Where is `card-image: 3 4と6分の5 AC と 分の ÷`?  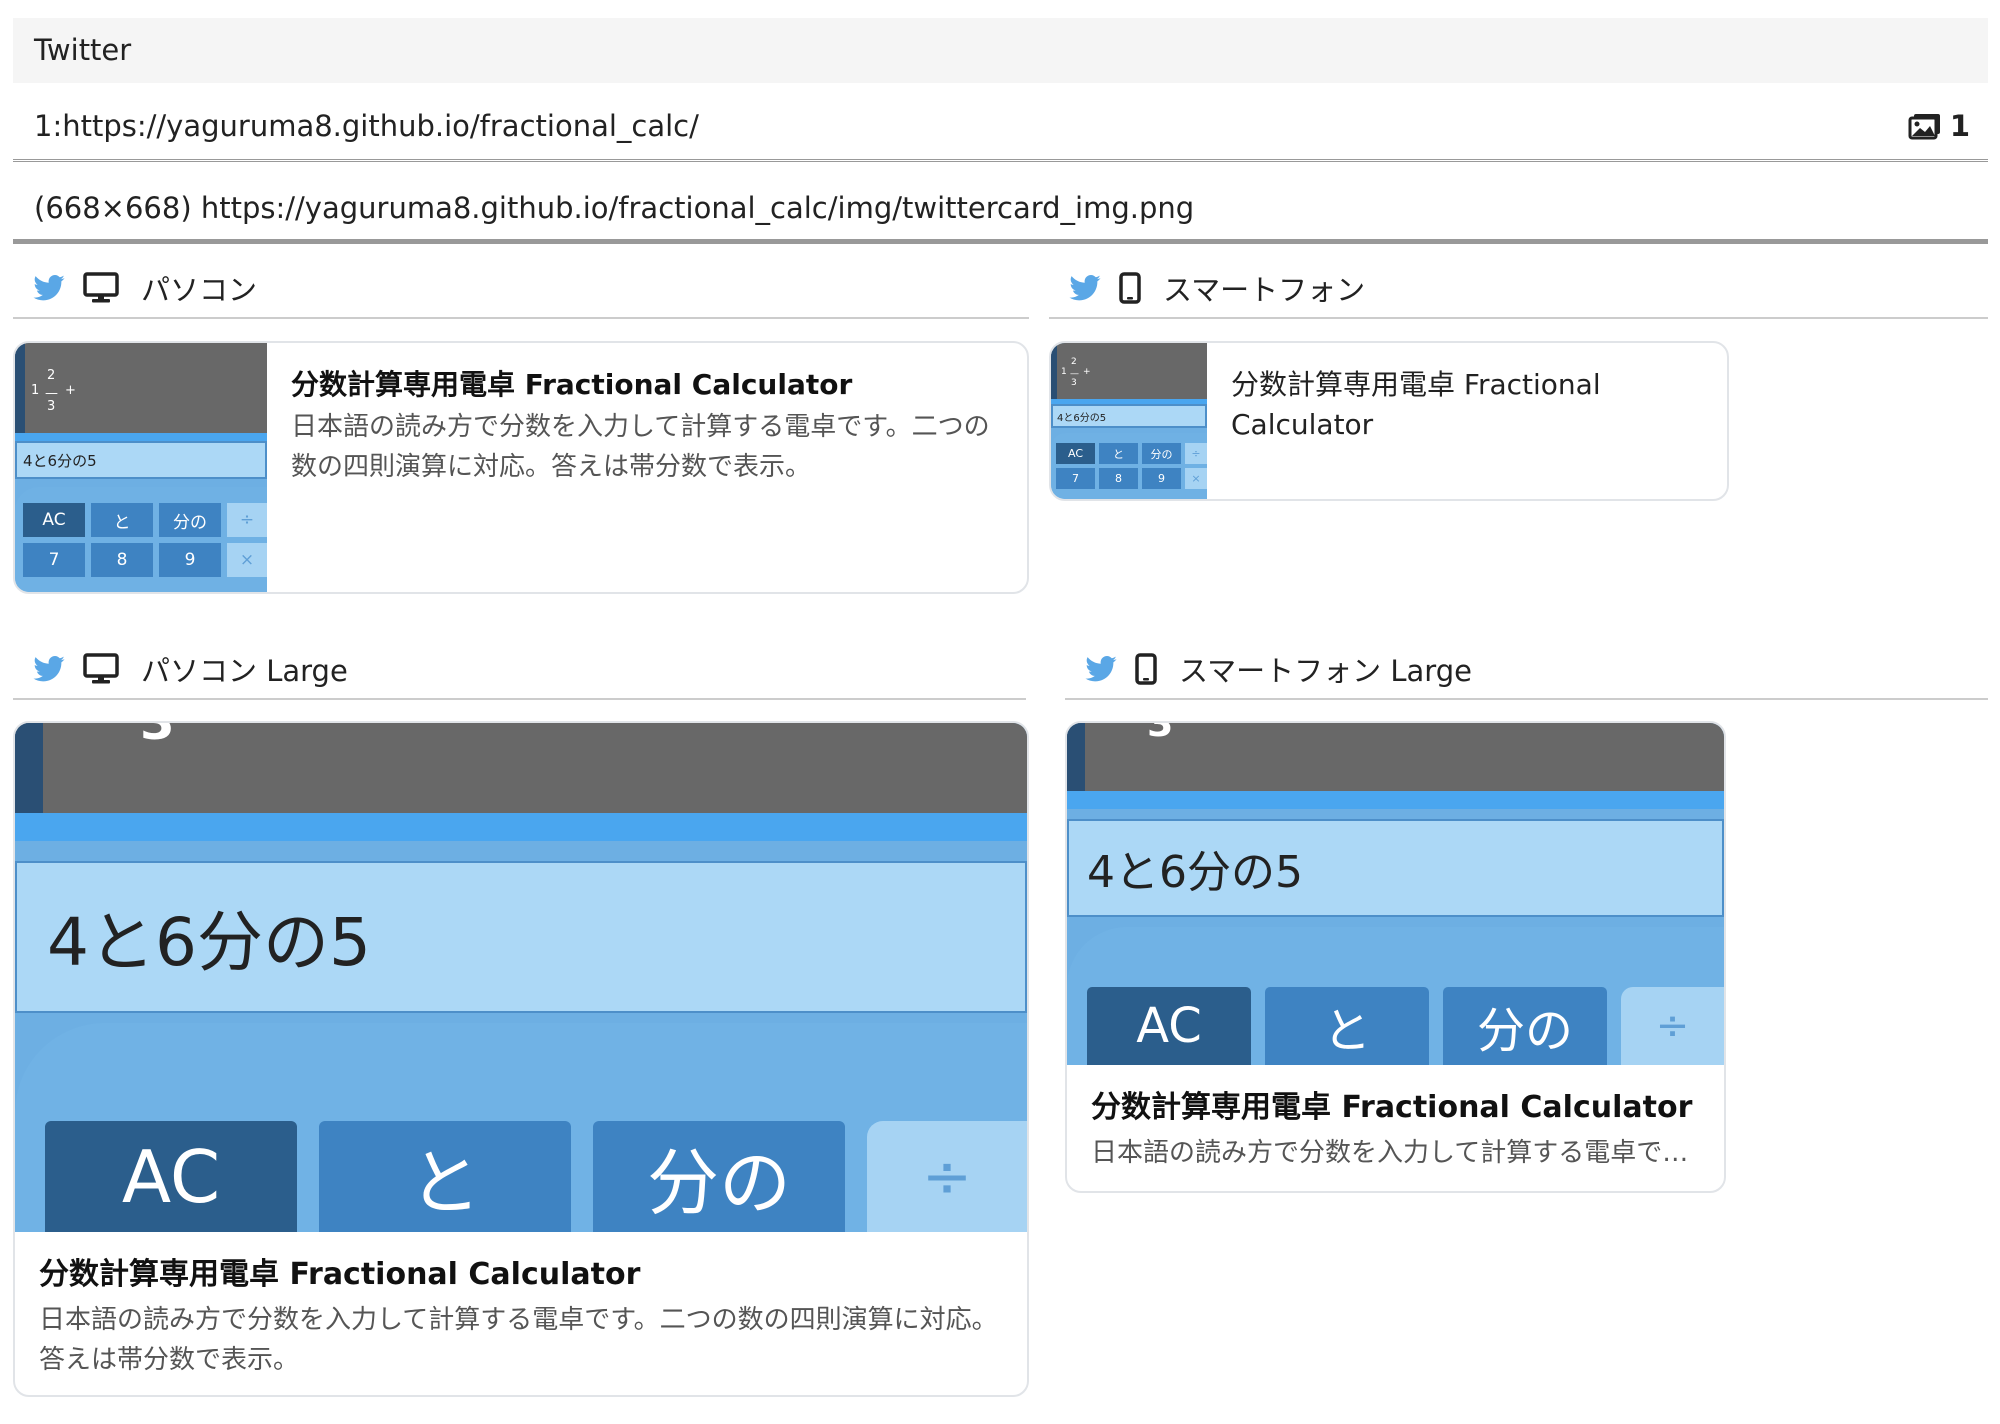 card-image: 3 4と6分の5 AC と 分の ÷ is located at coordinates (1395, 894).